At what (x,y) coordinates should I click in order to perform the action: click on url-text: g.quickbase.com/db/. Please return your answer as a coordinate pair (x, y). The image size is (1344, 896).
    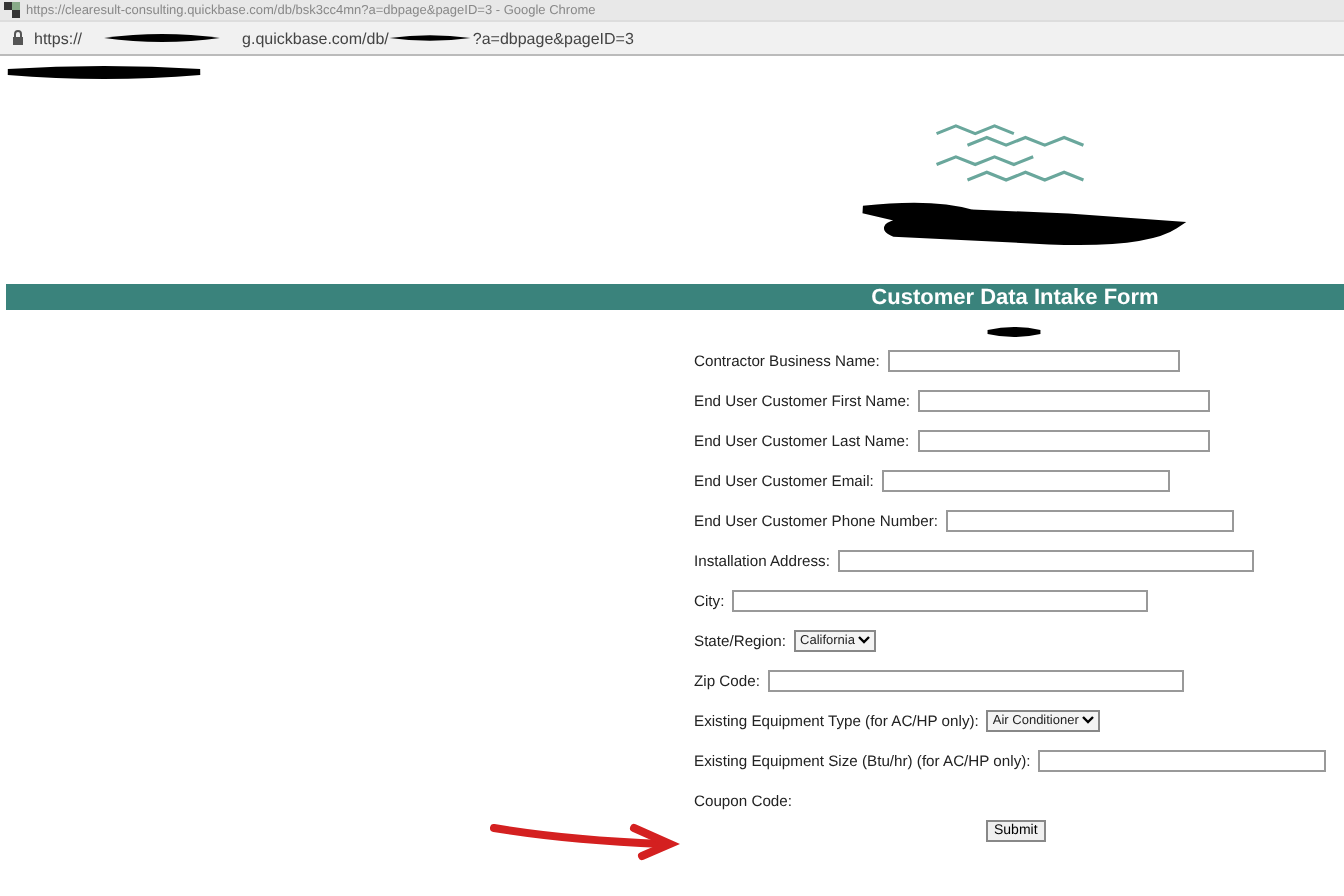
    Looking at the image, I should click on (315, 38).